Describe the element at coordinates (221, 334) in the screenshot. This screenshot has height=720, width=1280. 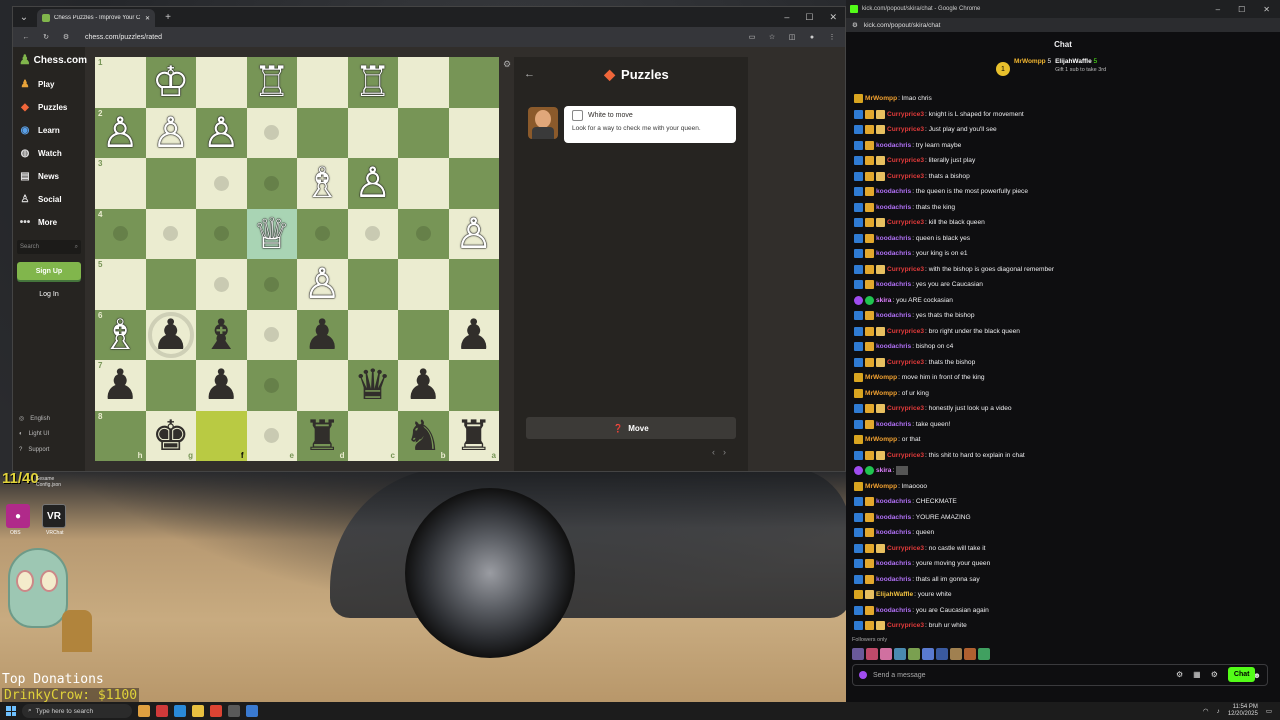
I see `board-square: ♝` at that location.